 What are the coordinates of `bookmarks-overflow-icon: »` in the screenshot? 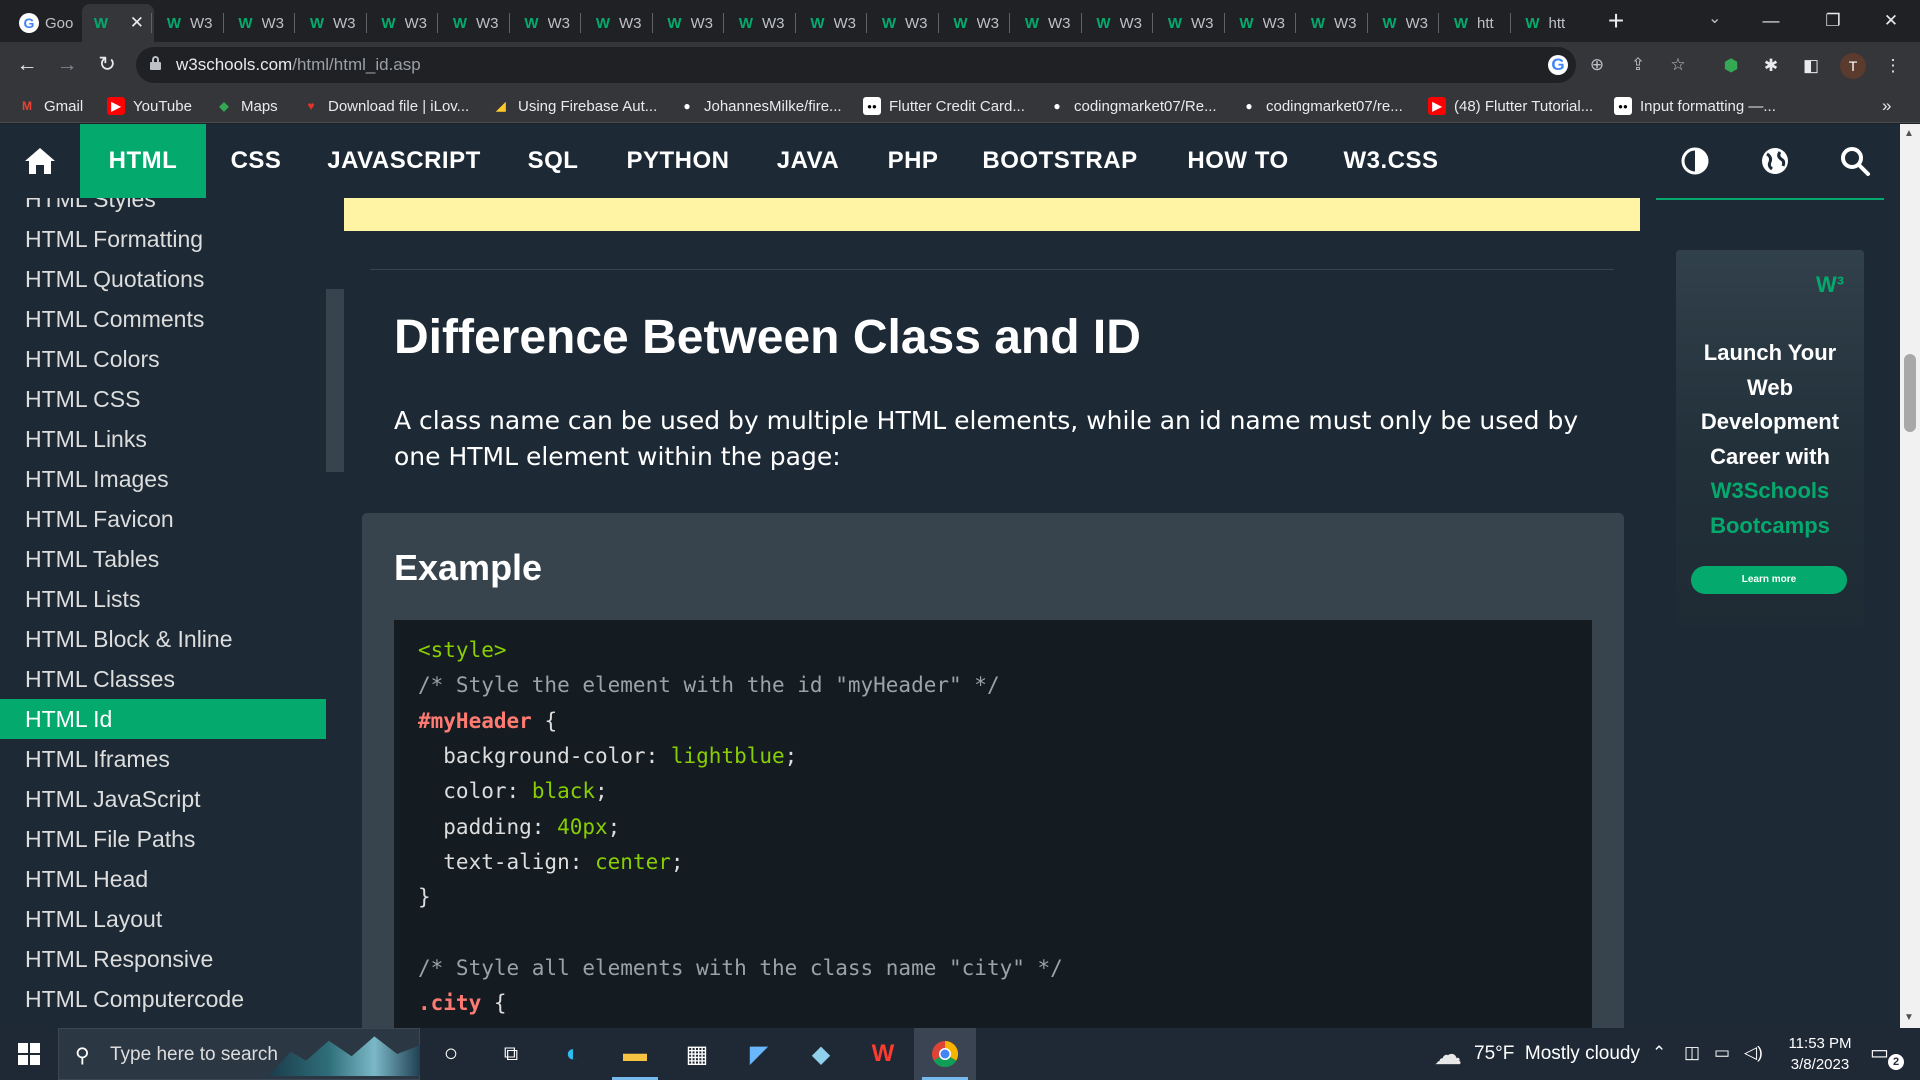 It's located at (1886, 106).